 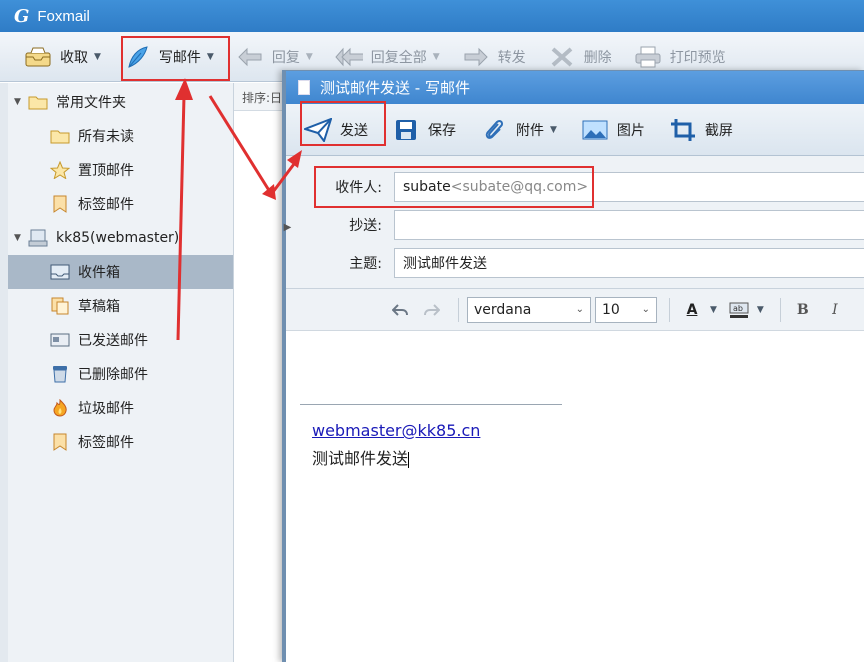 What do you see at coordinates (120, 306) in the screenshot?
I see `sidebar-item-drafts: 草稿箱` at bounding box center [120, 306].